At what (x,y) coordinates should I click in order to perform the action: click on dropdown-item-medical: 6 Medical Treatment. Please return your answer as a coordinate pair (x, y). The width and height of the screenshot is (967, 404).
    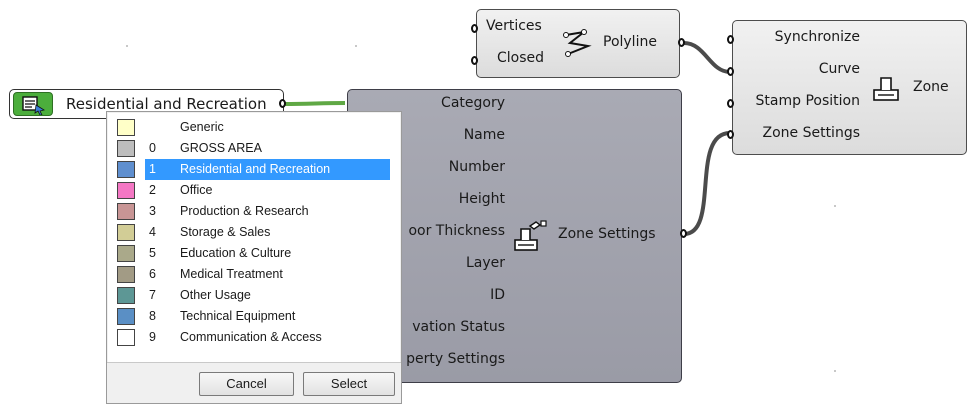
    Looking at the image, I should click on (254, 274).